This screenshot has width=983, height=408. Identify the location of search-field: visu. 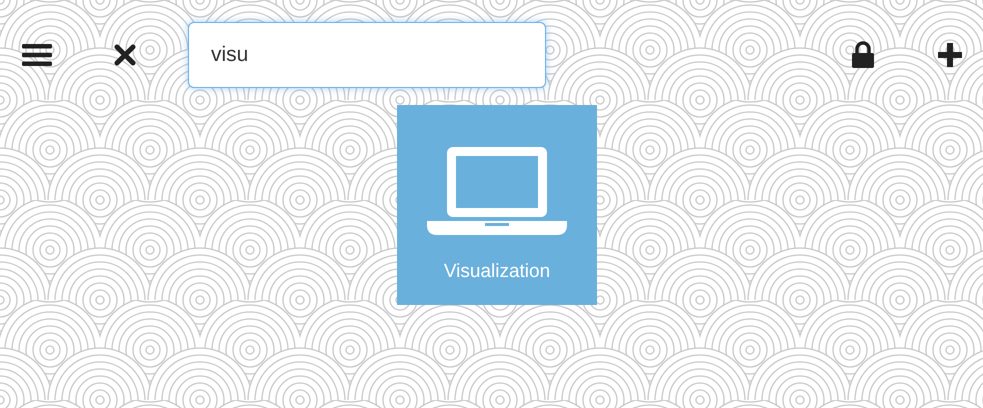
(367, 55).